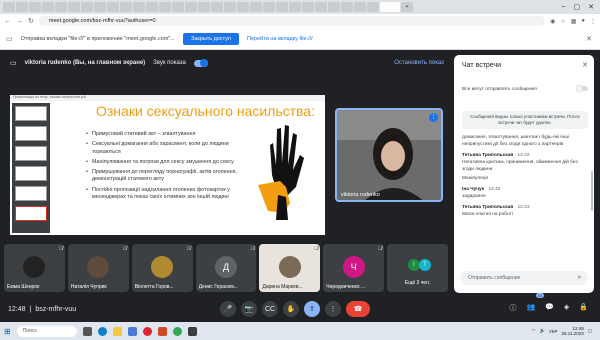 This screenshot has height=340, width=600. I want to click on more-participants-tile: І Т Ещё 3 чел., so click(418, 268).